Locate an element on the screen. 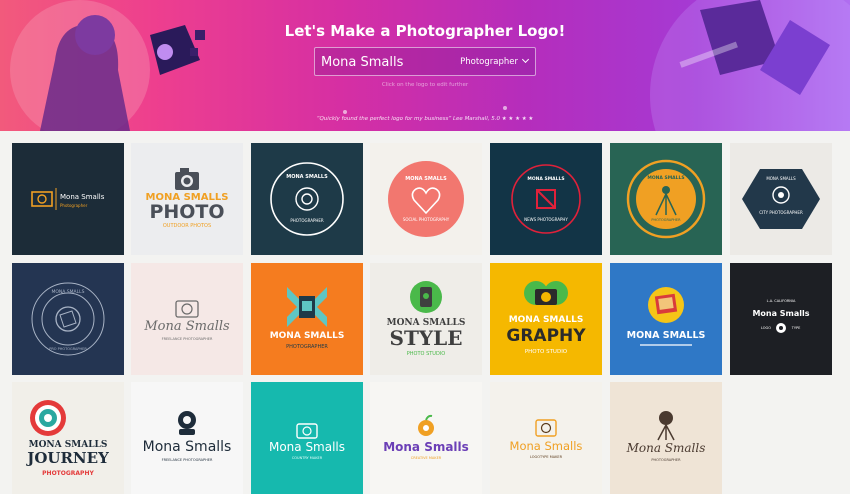 The height and width of the screenshot is (494, 850). logo-tile-2: MONA SMALLS PHOTO OUTDOOR PHOTOS is located at coordinates (187, 199).